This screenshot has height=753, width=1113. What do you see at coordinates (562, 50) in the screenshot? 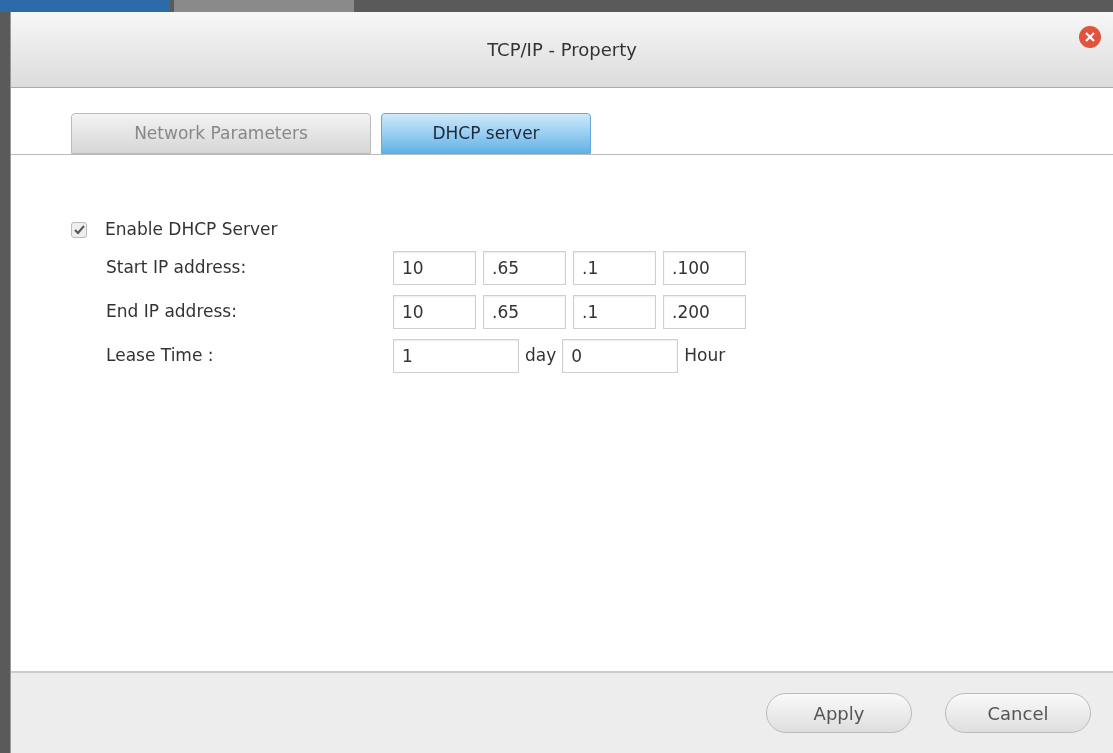
I see `window-title: TCP/IP - Property` at bounding box center [562, 50].